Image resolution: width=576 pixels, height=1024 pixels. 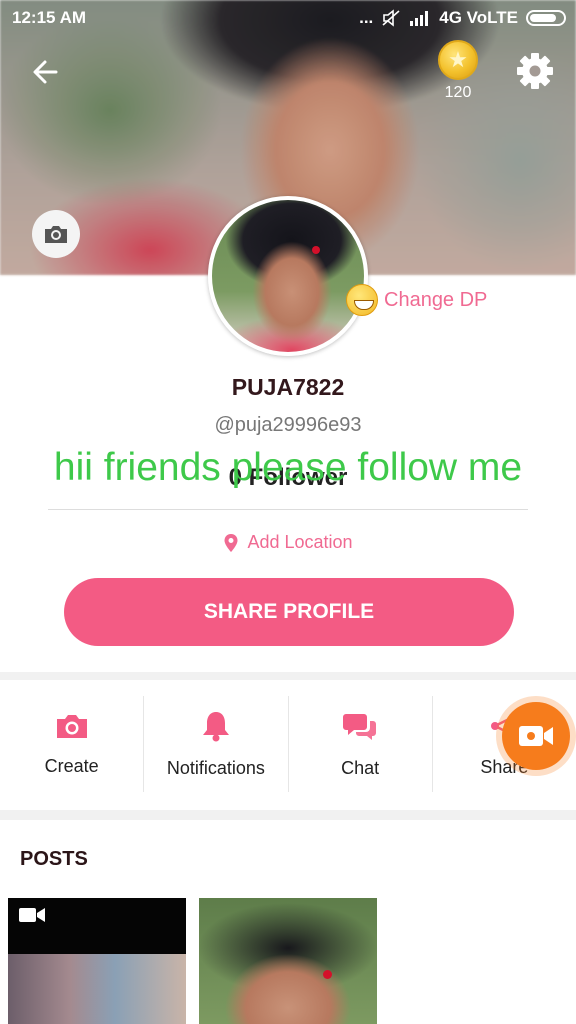 I want to click on chat-bubbles-icon, so click(x=360, y=726).